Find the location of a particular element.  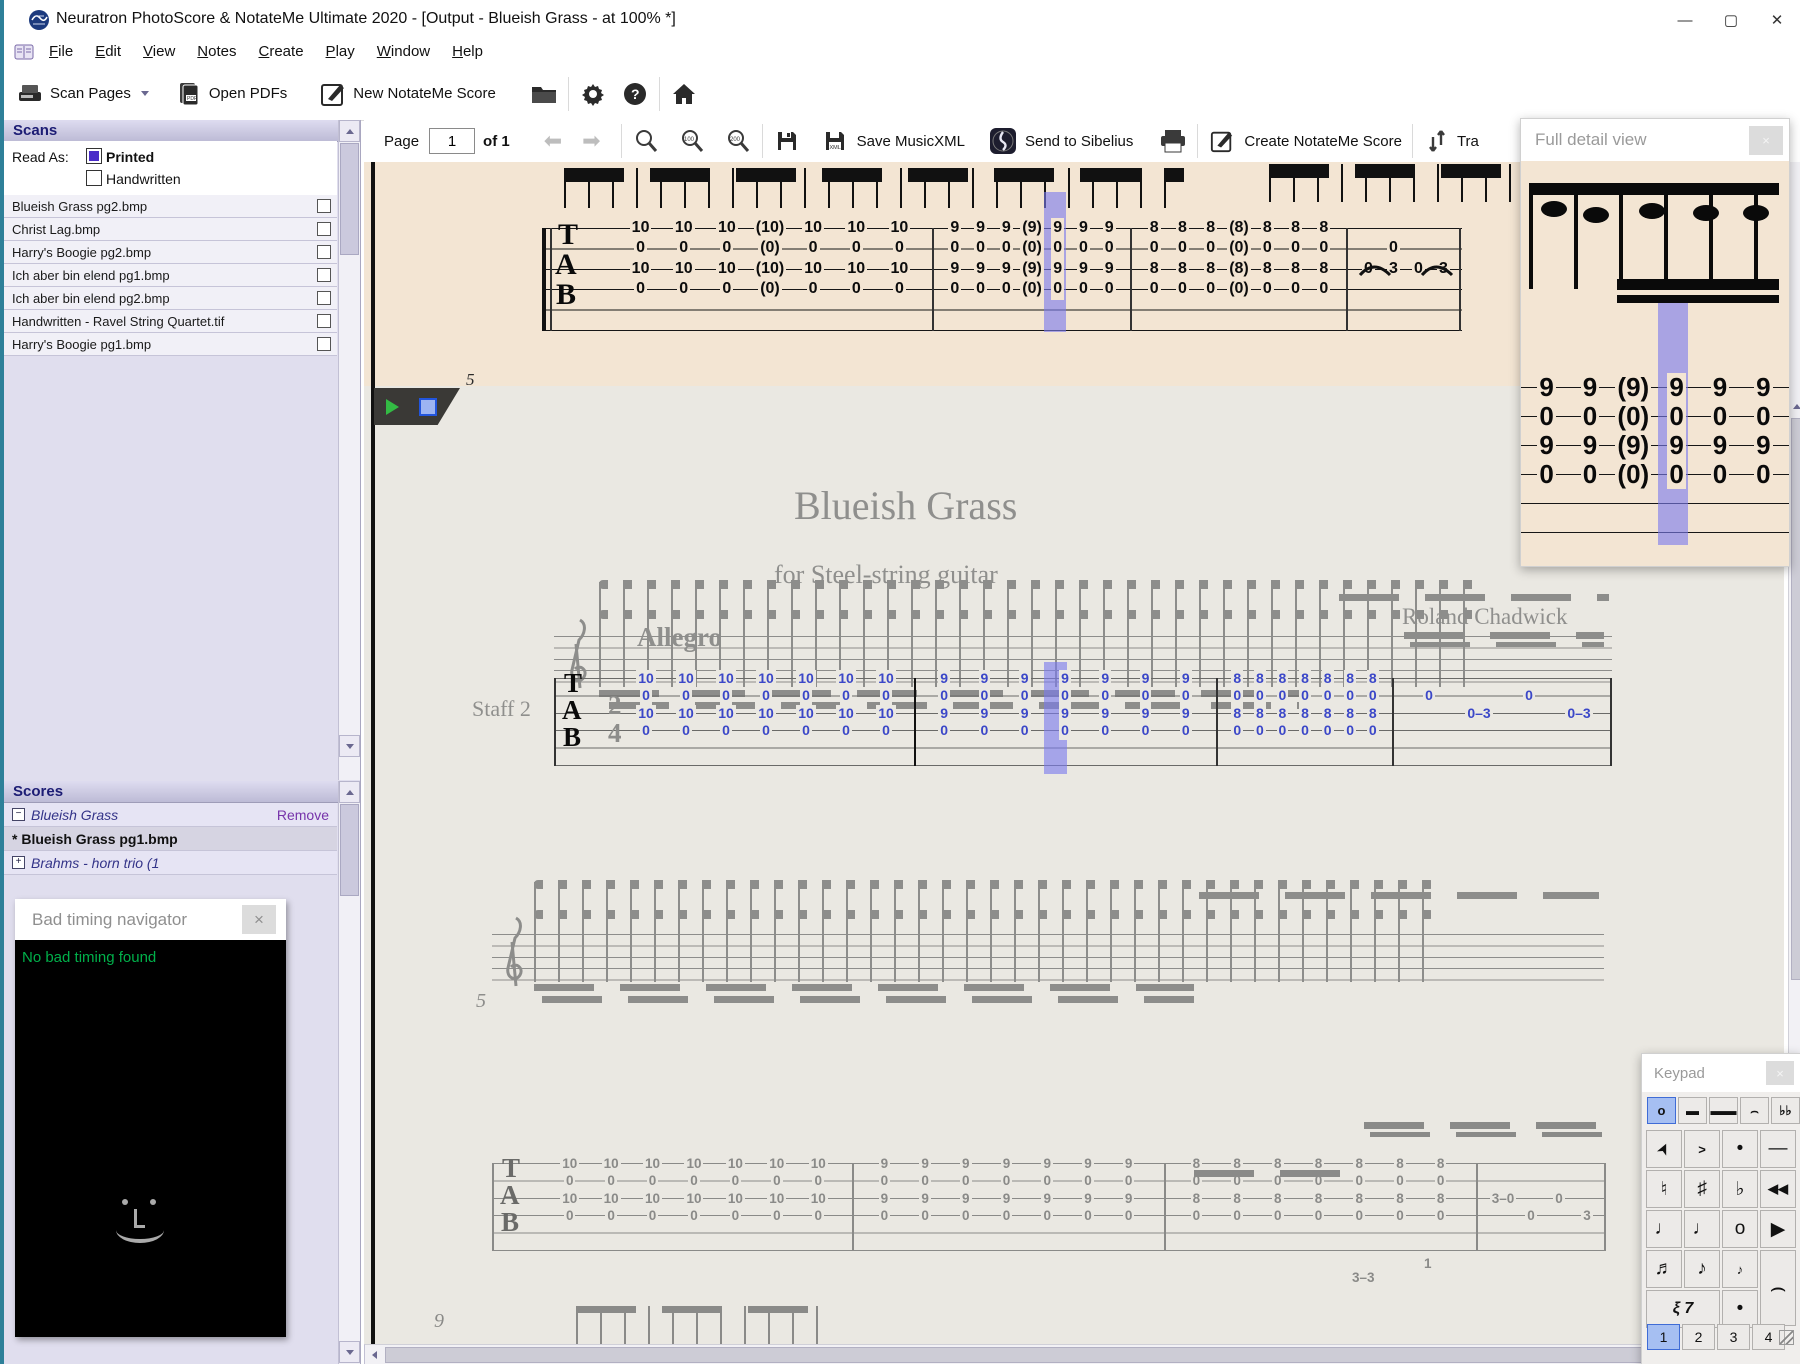

remove-link: Remove is located at coordinates (303, 815).